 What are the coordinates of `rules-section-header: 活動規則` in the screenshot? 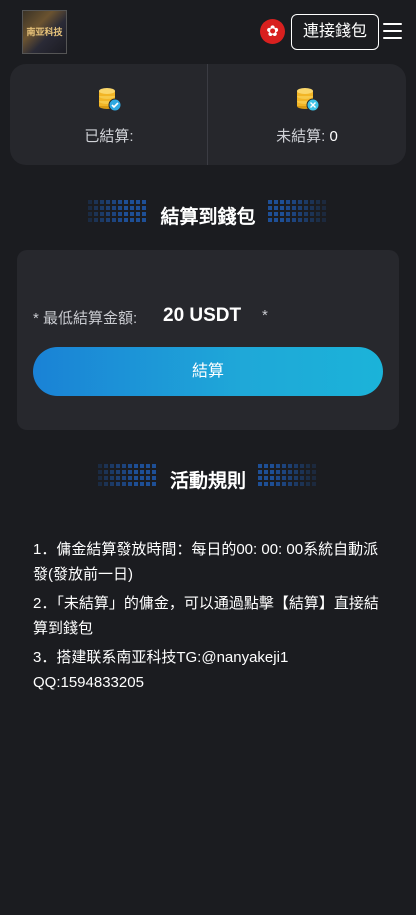 It's located at (208, 478).